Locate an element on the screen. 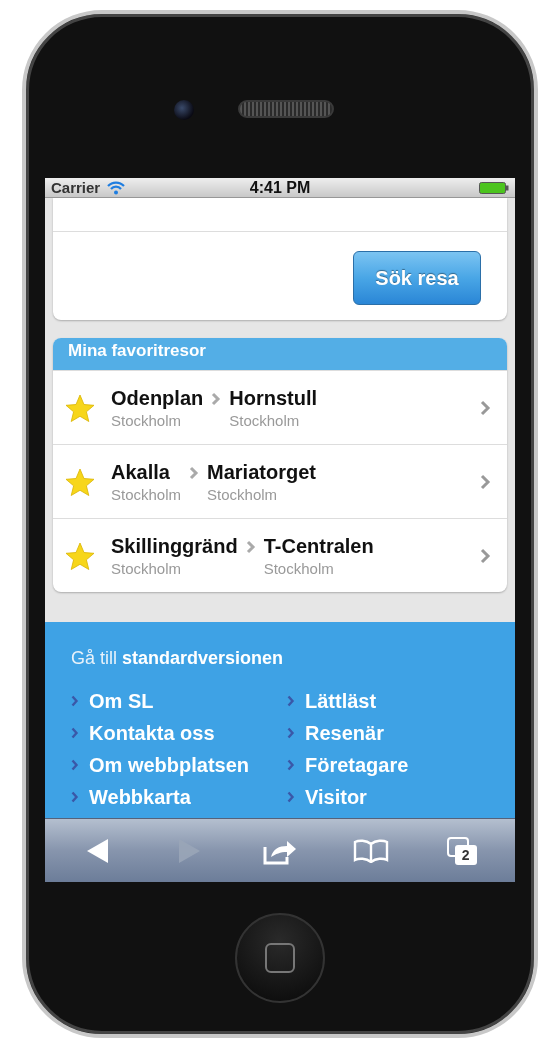  standard-version-link: Gå till standardversionen is located at coordinates (177, 658).